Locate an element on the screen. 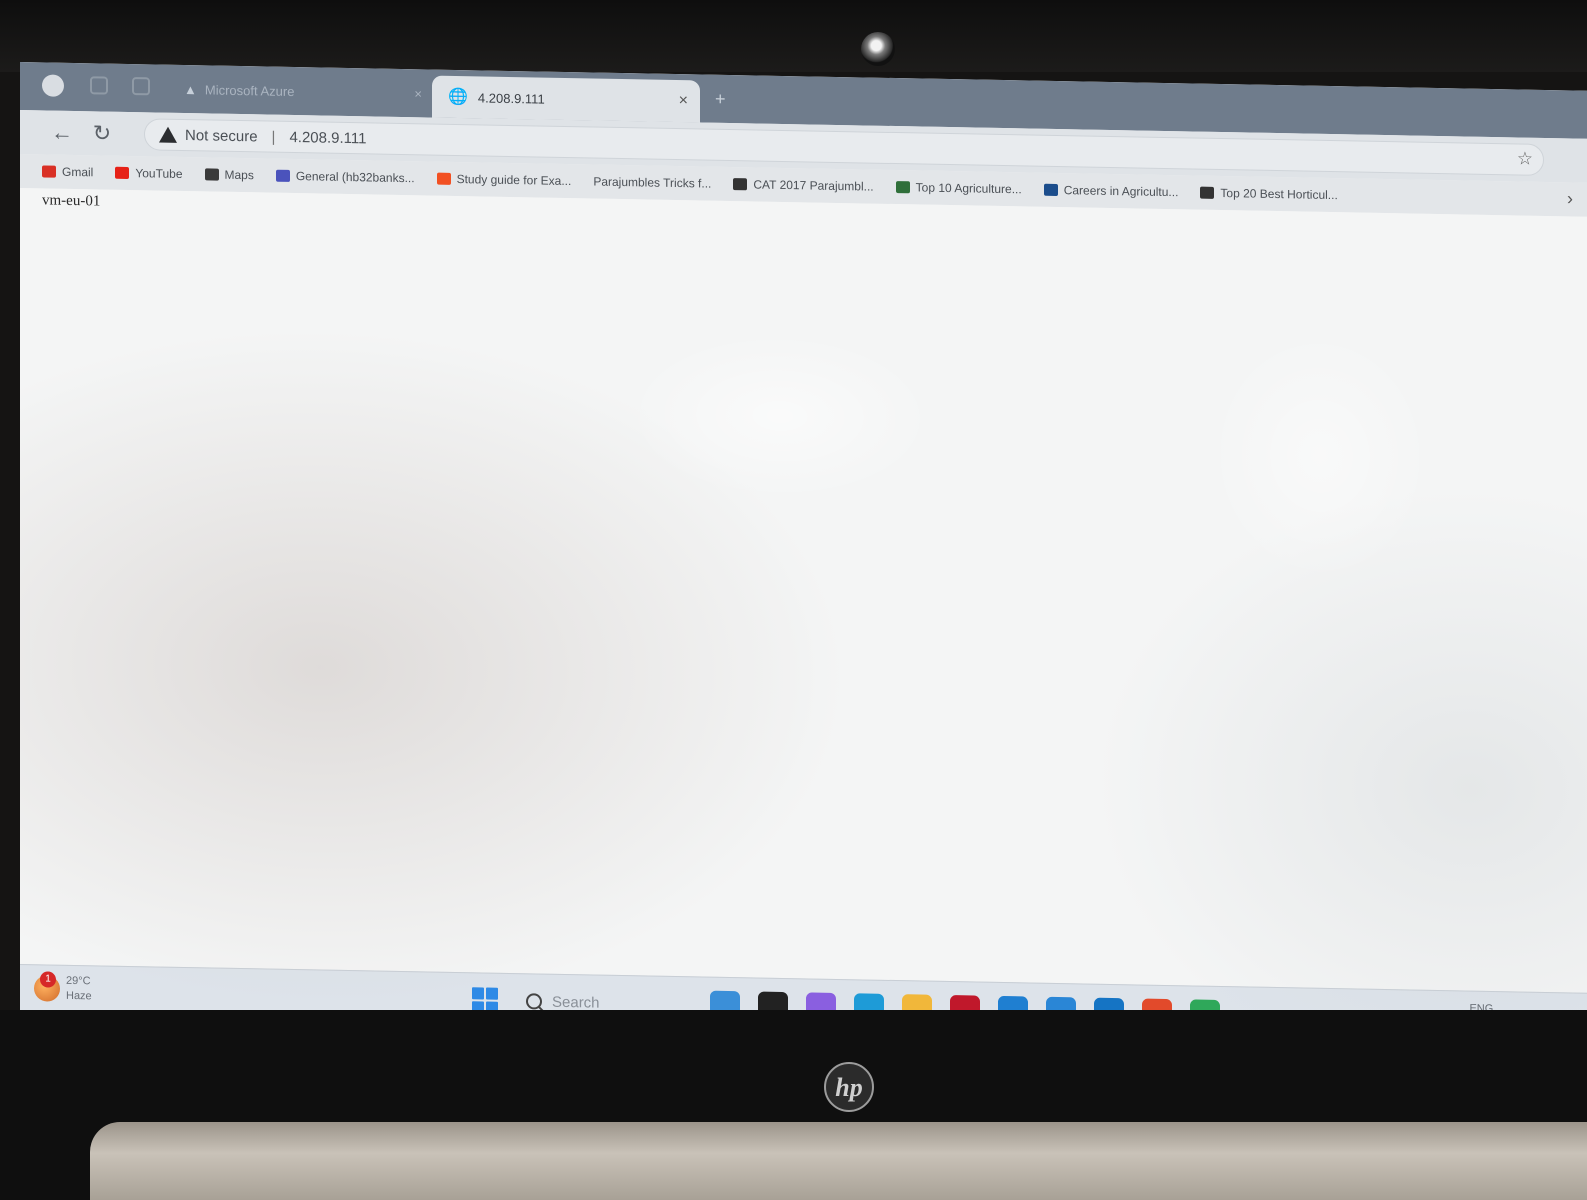 This screenshot has height=1200, width=1587. chevron-right-icon: › is located at coordinates (1570, 198).